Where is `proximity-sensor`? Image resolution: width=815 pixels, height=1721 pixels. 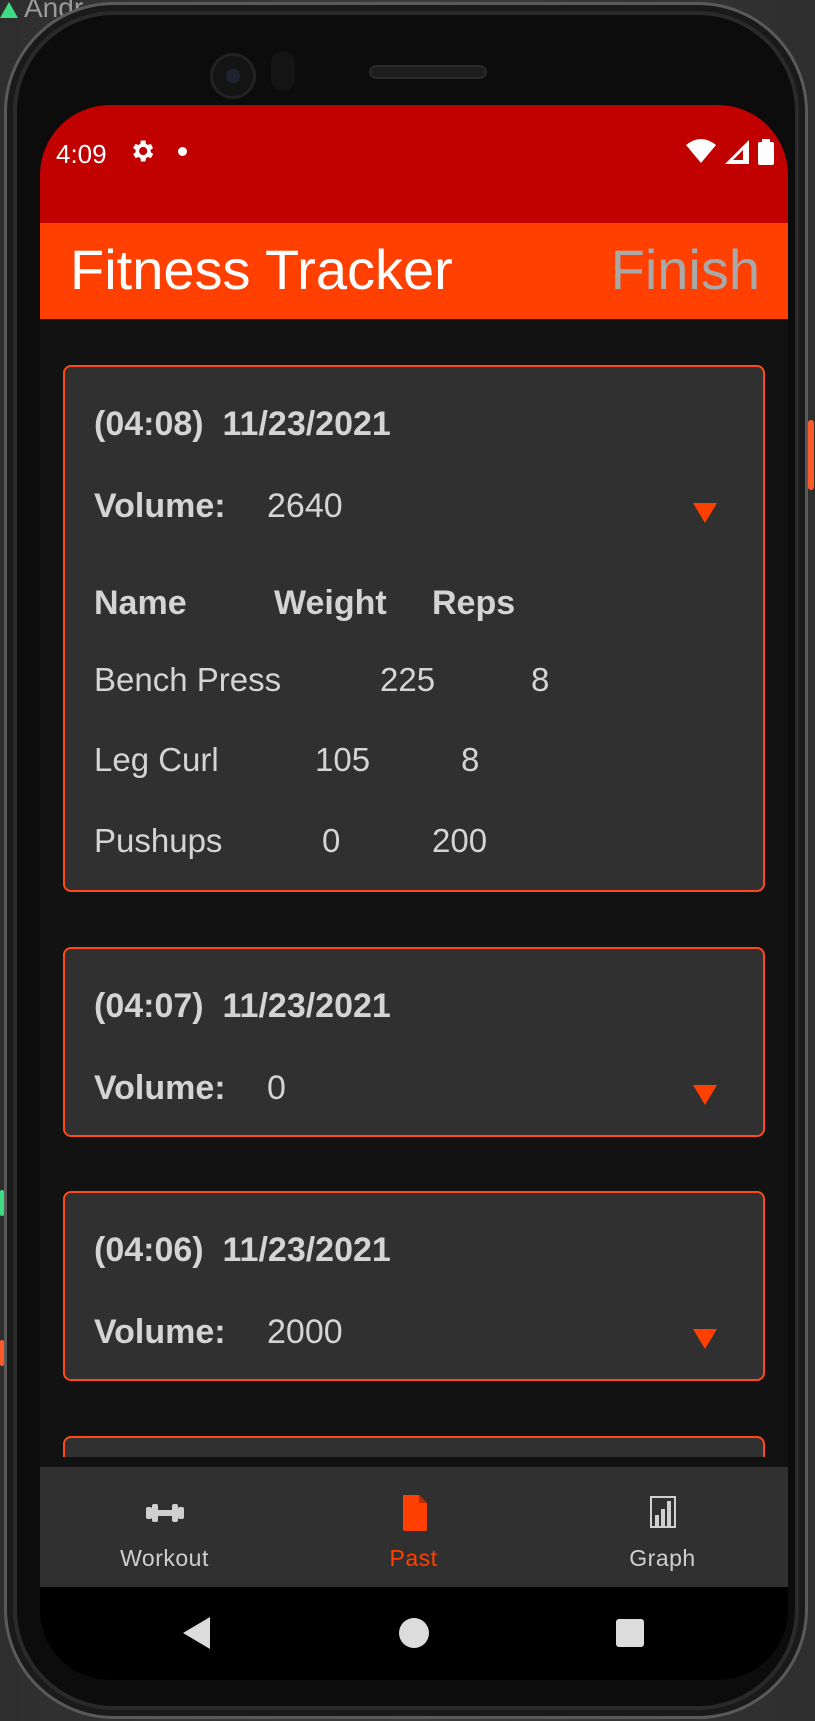
proximity-sensor is located at coordinates (283, 71).